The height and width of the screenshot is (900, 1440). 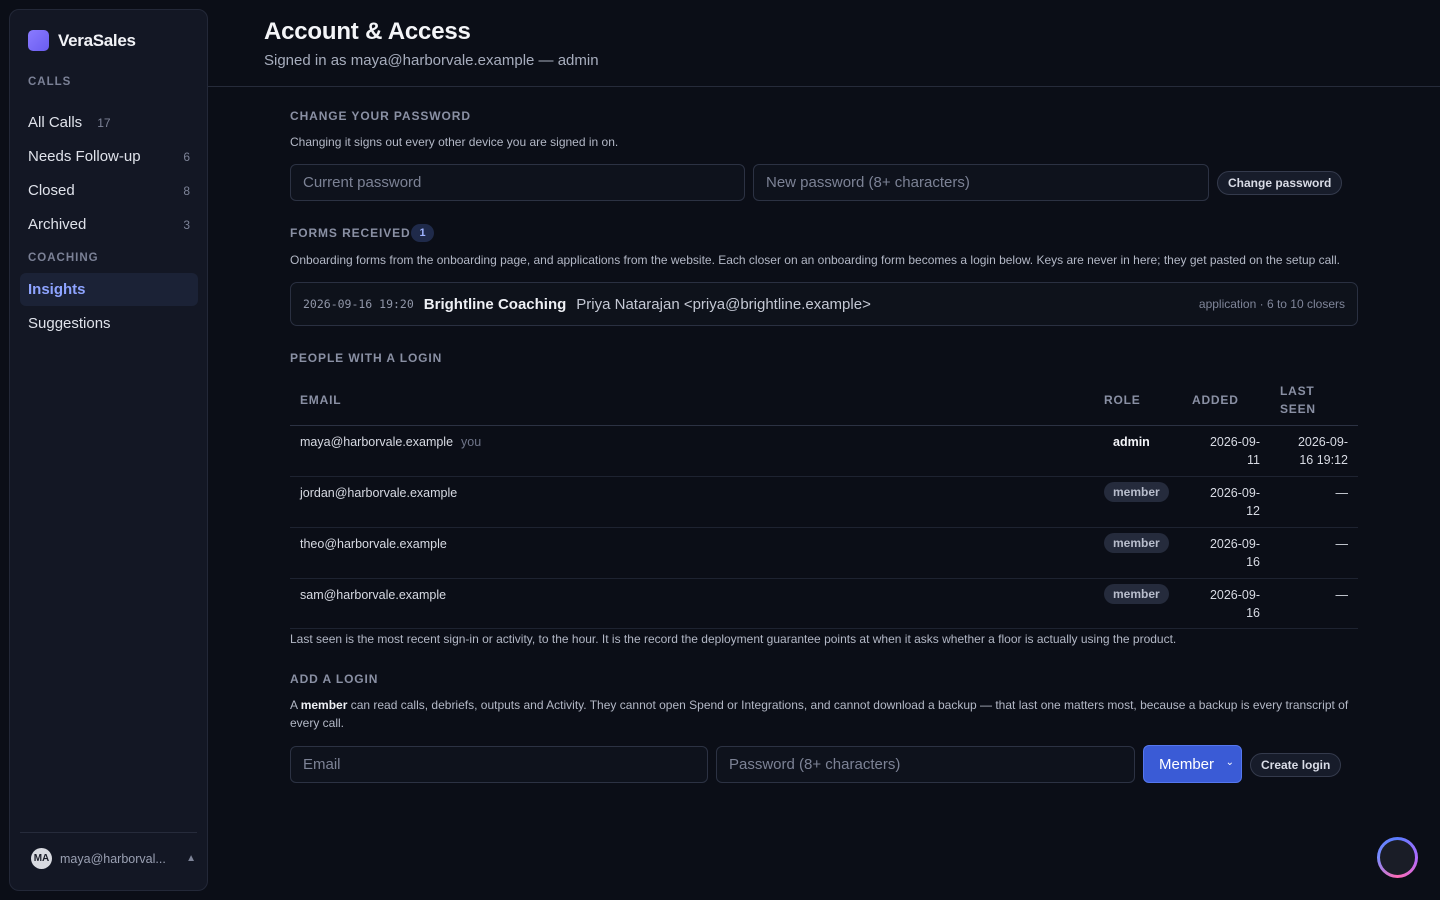 What do you see at coordinates (373, 544) in the screenshot?
I see `row-email: theo@harborvale.example` at bounding box center [373, 544].